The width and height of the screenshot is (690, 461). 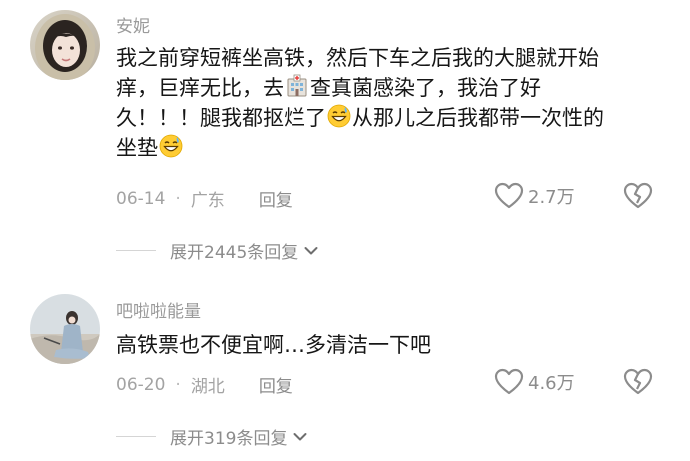 What do you see at coordinates (207, 201) in the screenshot?
I see `comment-location: 广东` at bounding box center [207, 201].